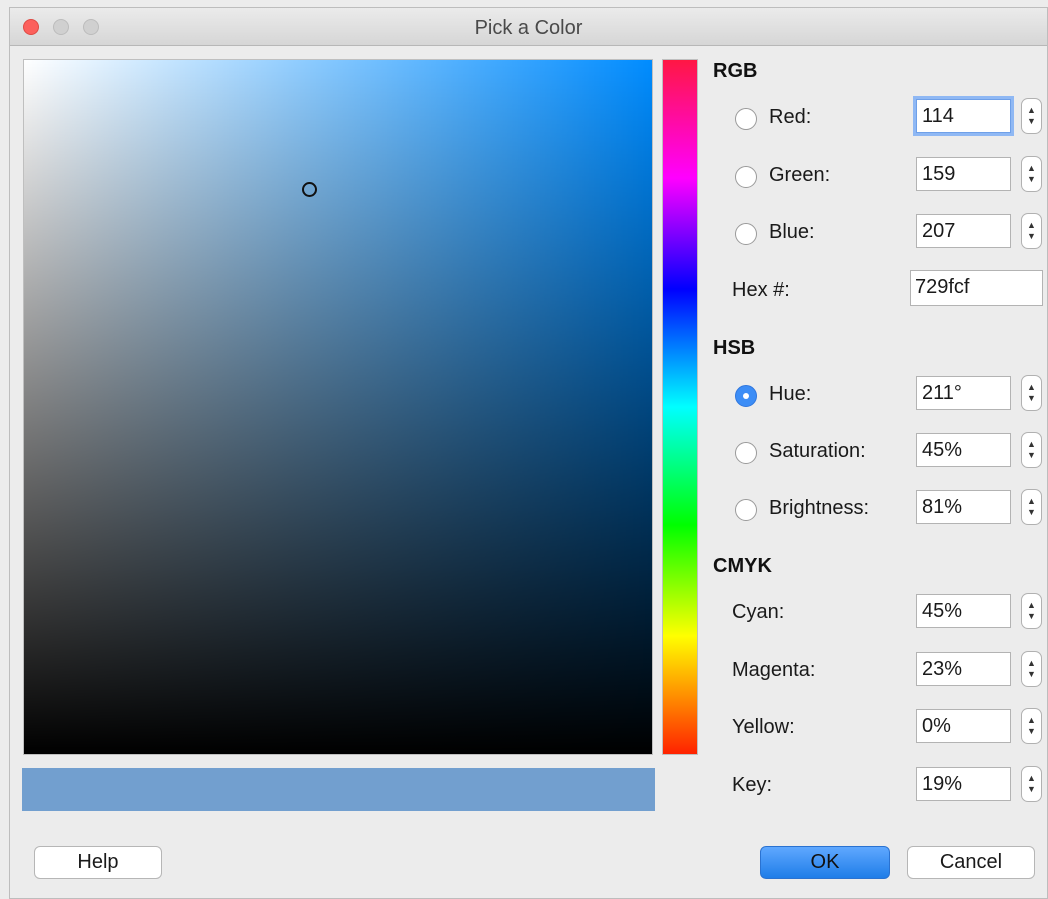  I want to click on blue-radio, so click(746, 234).